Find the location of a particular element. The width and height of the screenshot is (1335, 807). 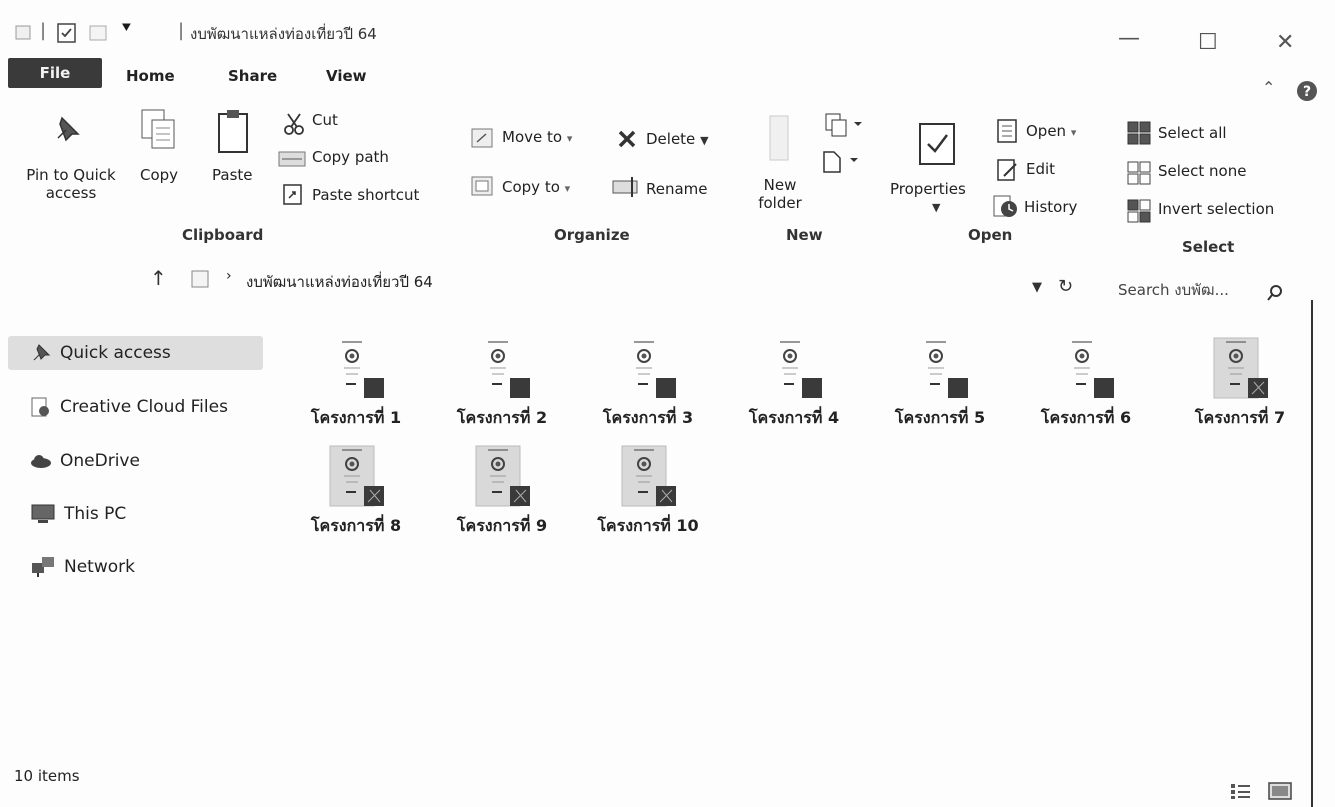

select-all-button: Select all is located at coordinates (1192, 133).